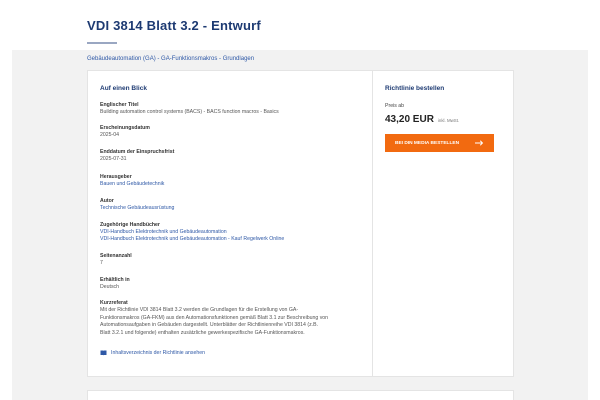  What do you see at coordinates (448, 120) in the screenshot?
I see `vat-note: inkl. MwSt.` at bounding box center [448, 120].